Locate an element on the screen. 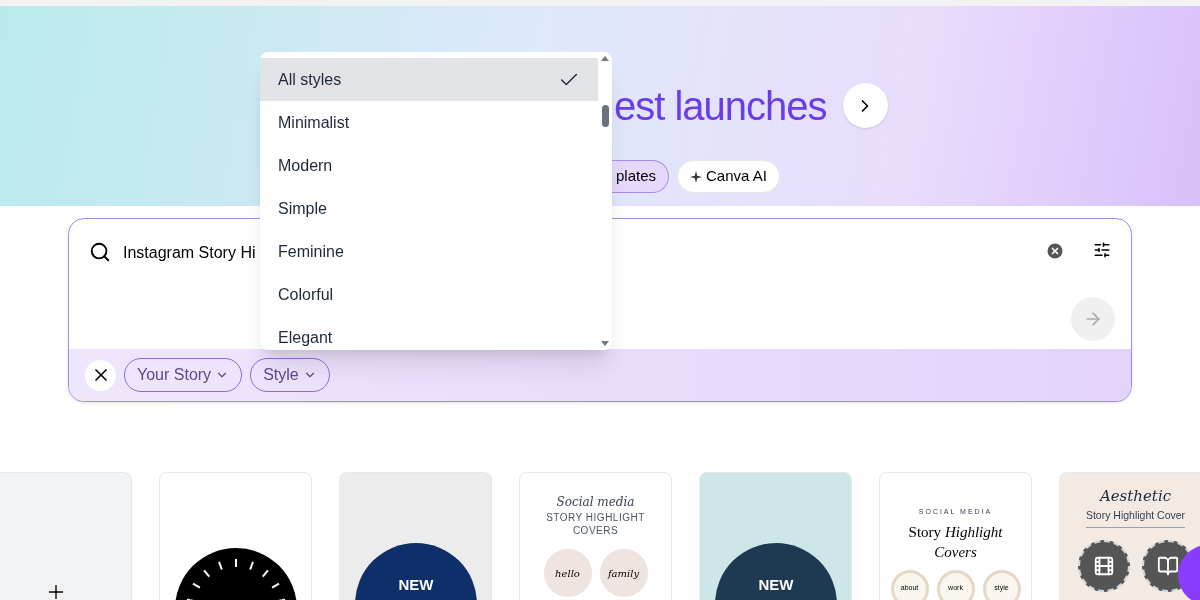  template-title: Social media is located at coordinates (595, 502).